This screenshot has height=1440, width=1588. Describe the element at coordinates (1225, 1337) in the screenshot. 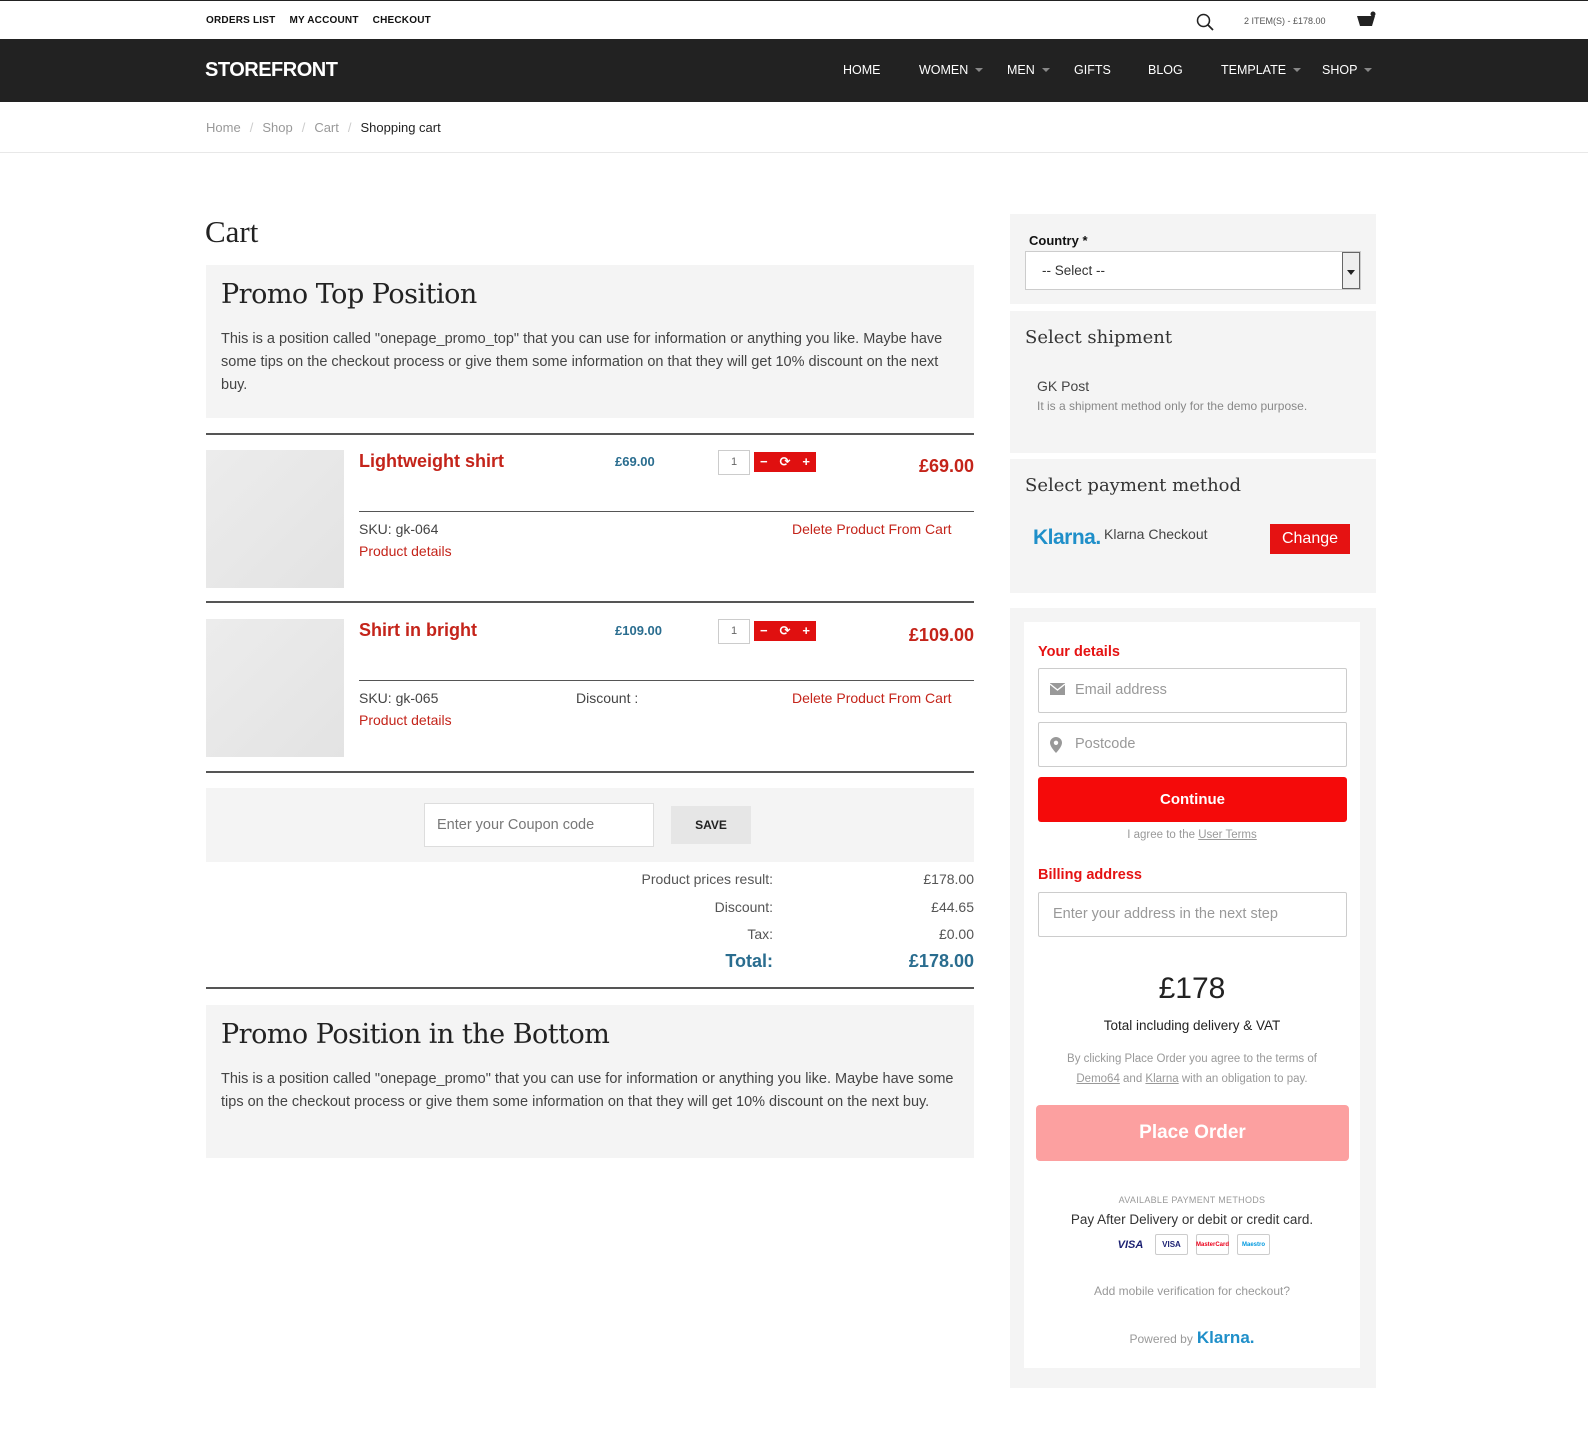

I see `klarna-logo: Klarna.` at that location.